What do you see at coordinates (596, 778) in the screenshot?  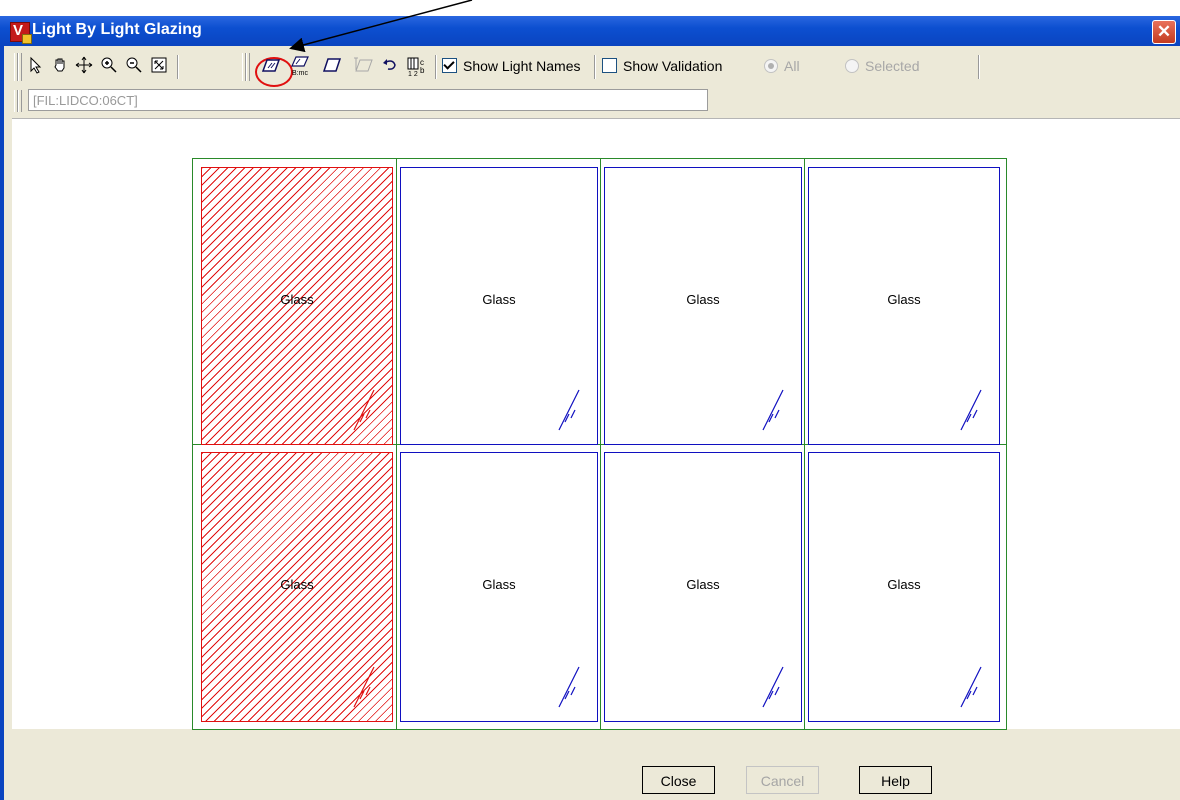 I see `button-bar: Close Cancel Help` at bounding box center [596, 778].